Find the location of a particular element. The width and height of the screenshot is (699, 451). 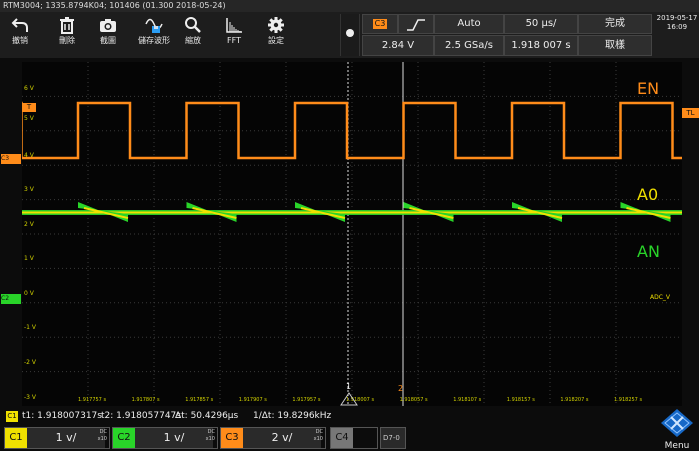

time-tick-label: 1.918157 s is located at coordinates (520, 400).